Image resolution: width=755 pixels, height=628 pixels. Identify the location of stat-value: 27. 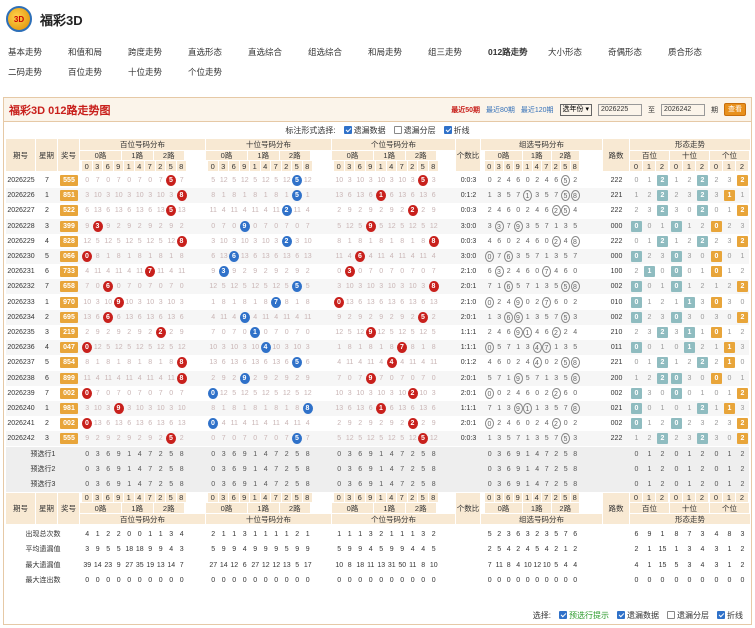
(129, 565).